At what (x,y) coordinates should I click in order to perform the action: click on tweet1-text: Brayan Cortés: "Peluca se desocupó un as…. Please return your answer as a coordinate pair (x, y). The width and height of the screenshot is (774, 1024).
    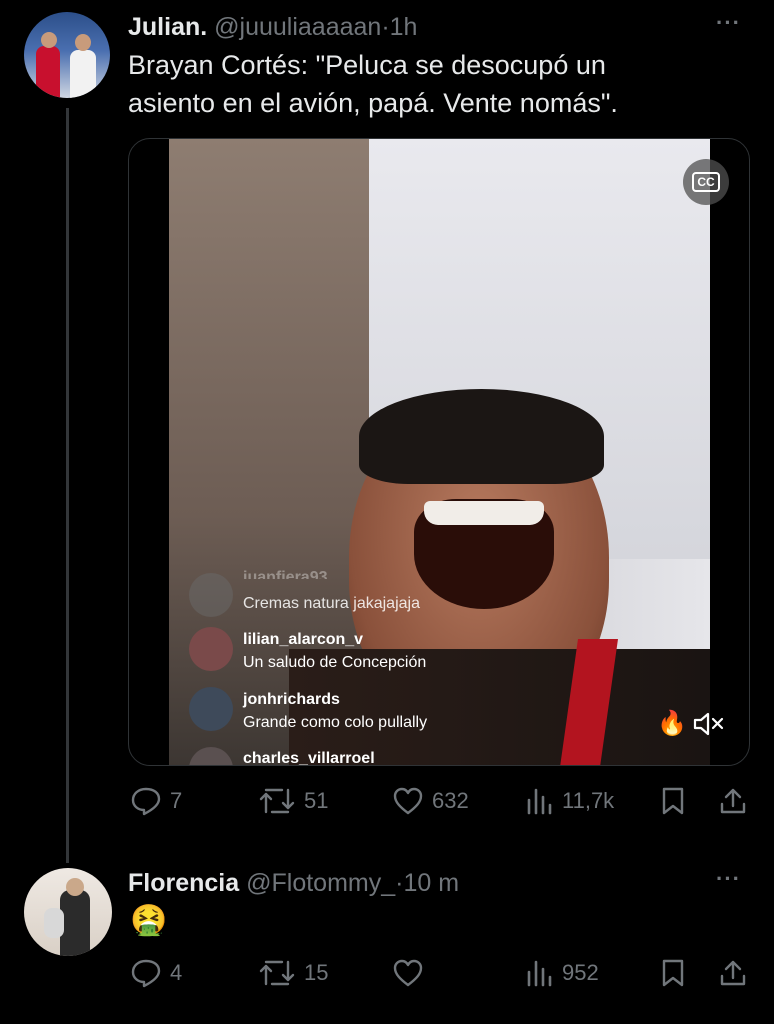
    Looking at the image, I should click on (438, 84).